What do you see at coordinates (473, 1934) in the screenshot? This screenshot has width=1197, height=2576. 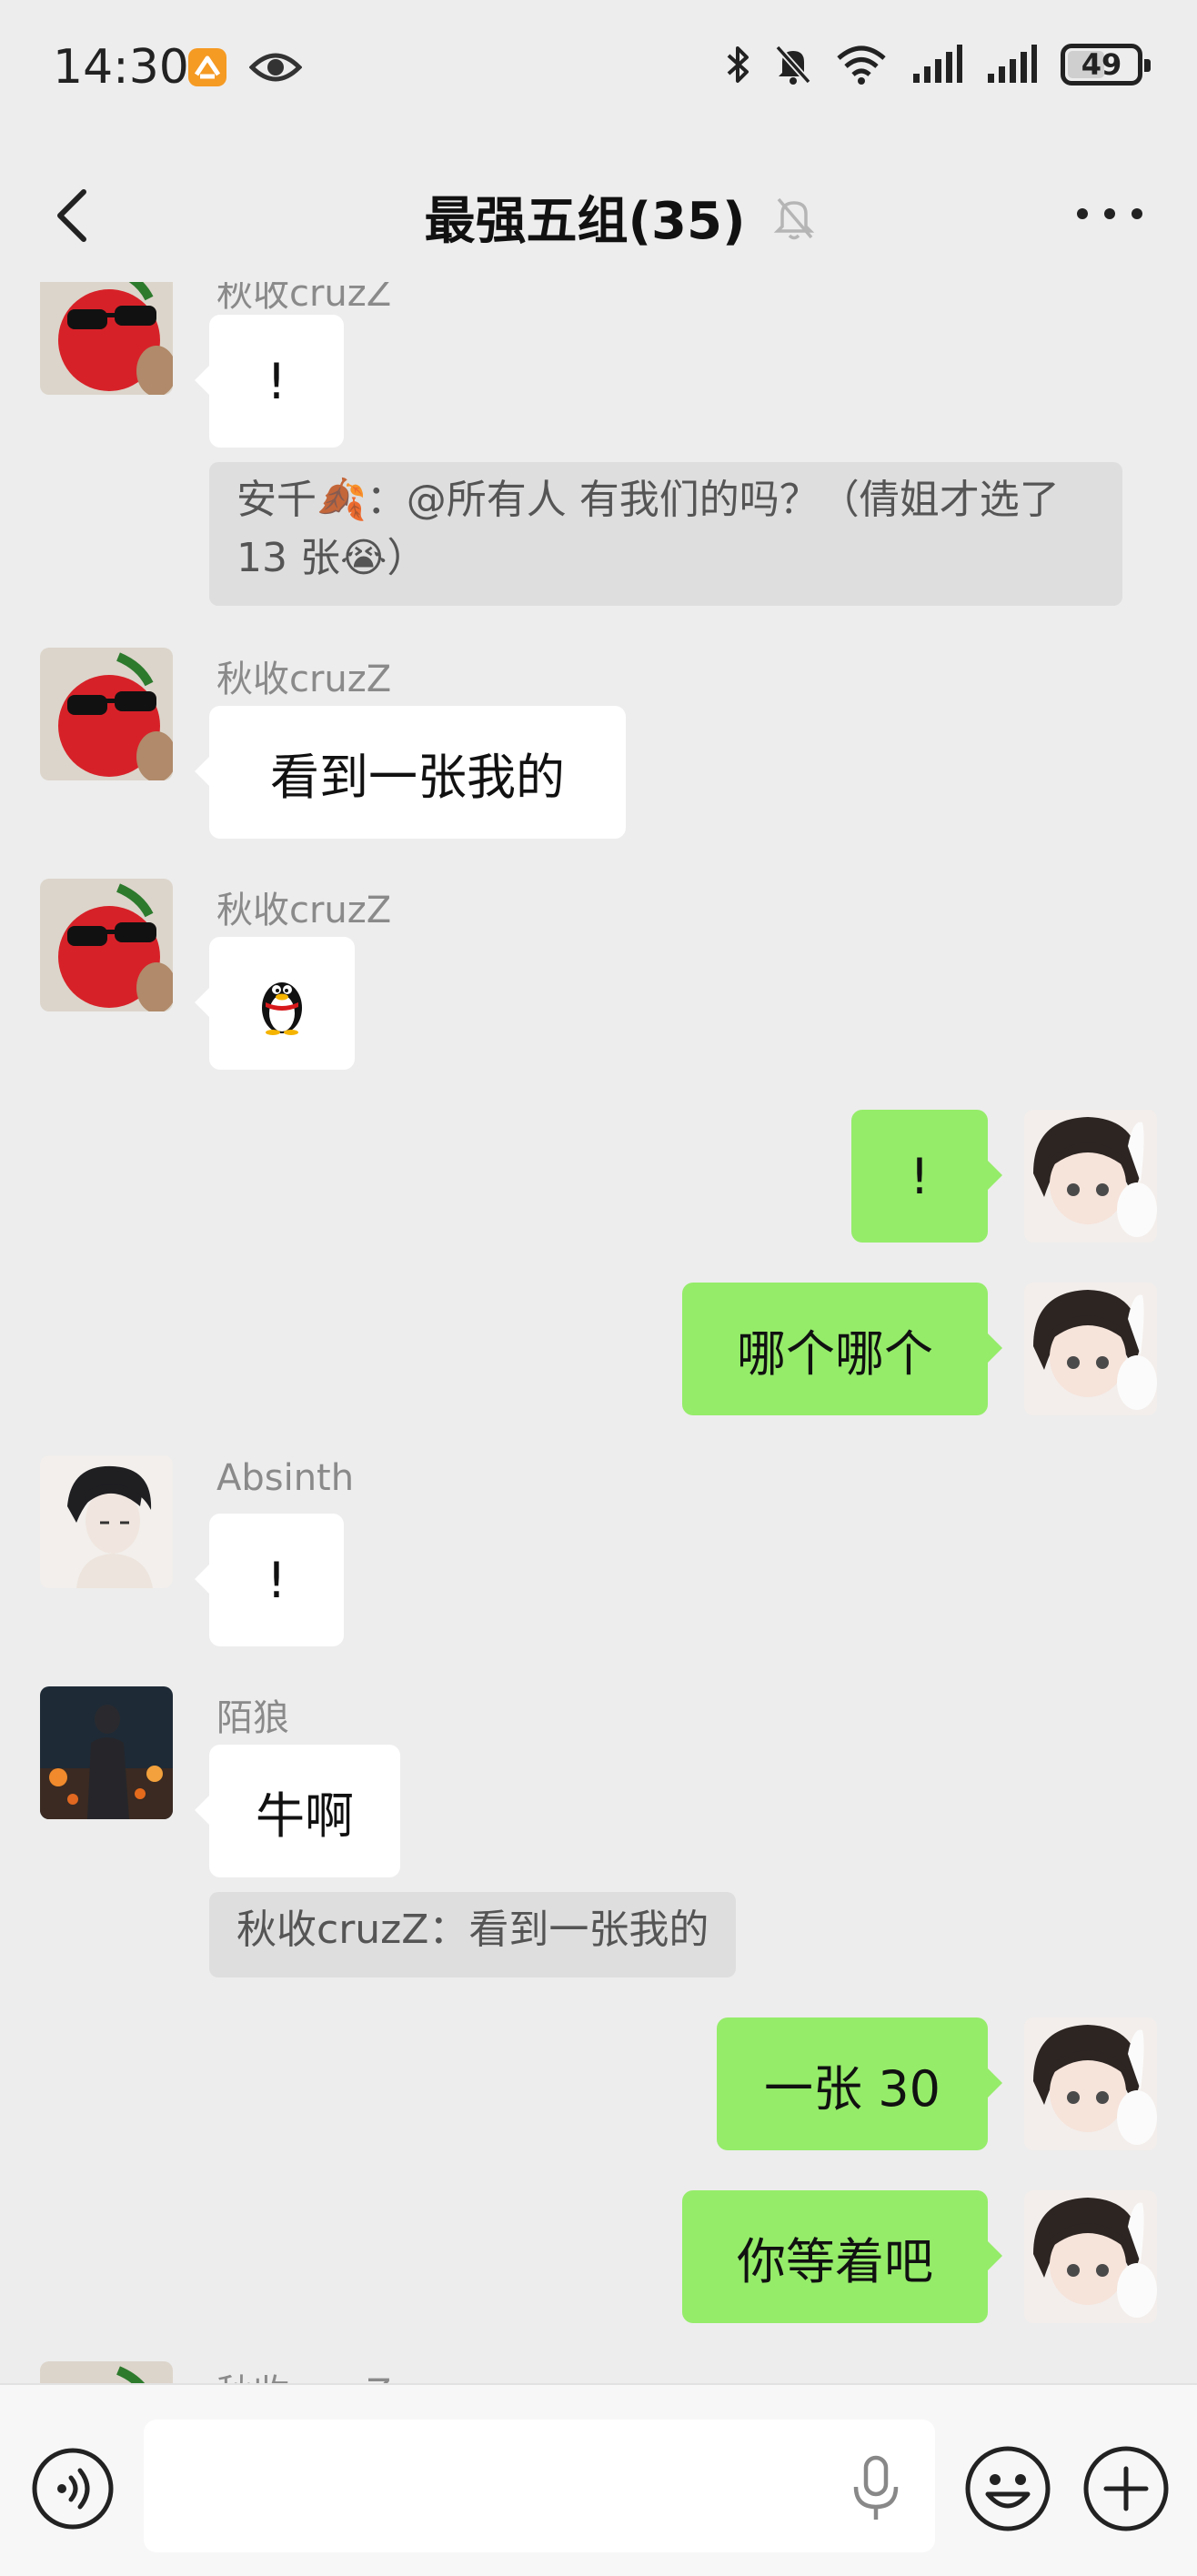 I see `quoted-message: 秋收cruzZ：看到一张我的` at bounding box center [473, 1934].